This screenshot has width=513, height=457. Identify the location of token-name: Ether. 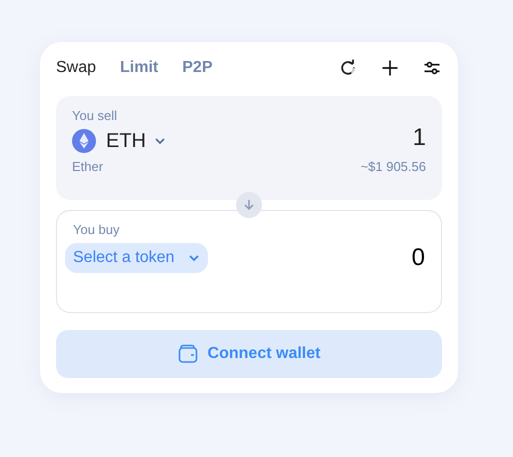
(88, 166).